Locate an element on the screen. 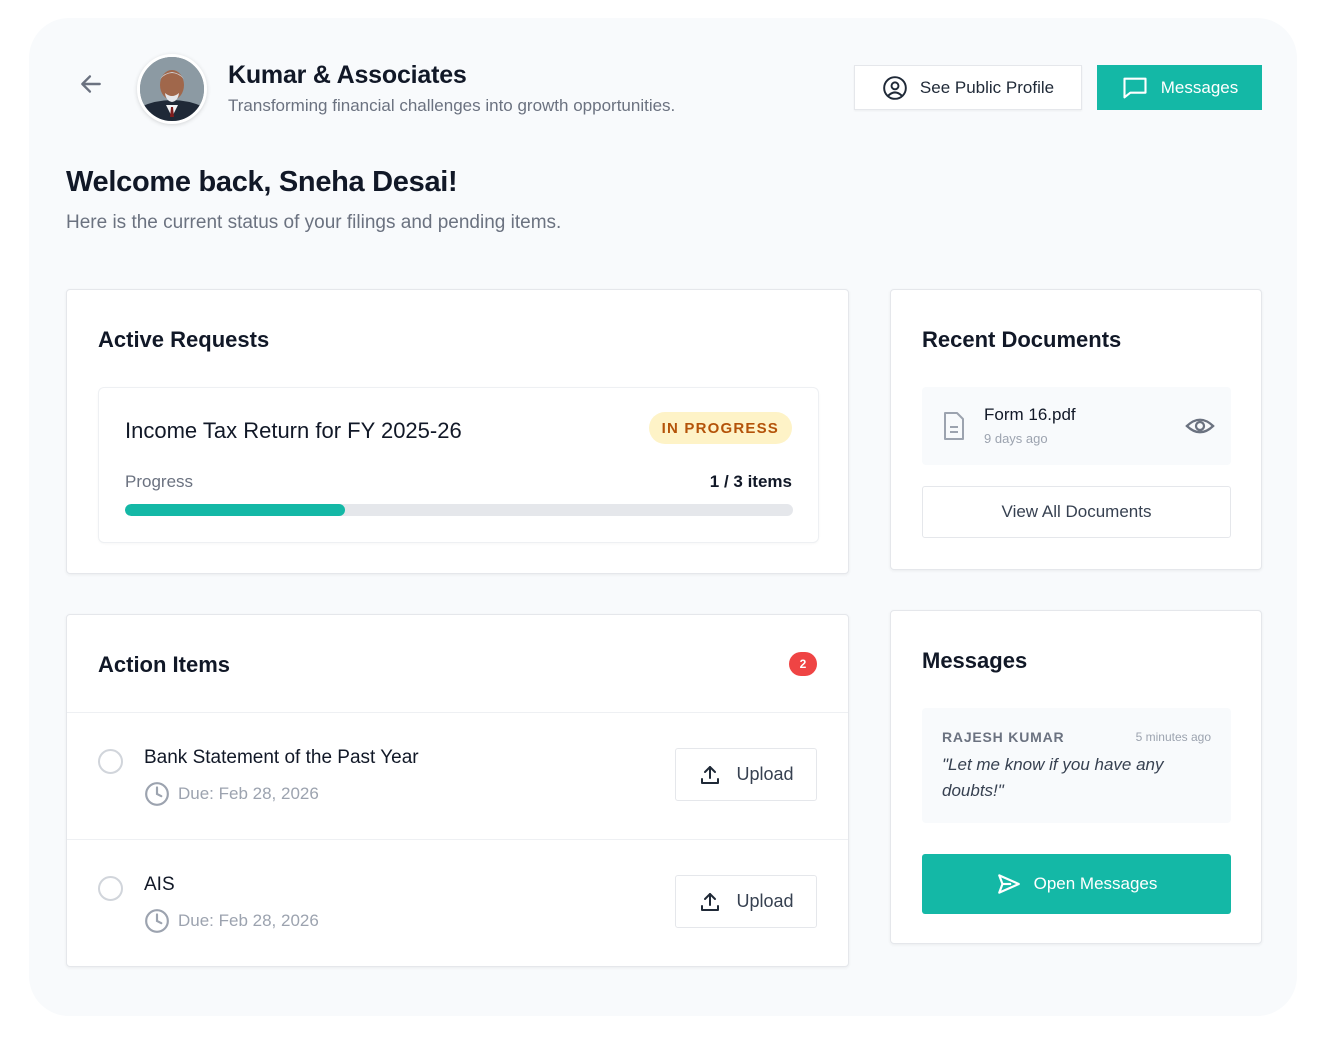 This screenshot has width=1324, height=1038. messages-title: Messages is located at coordinates (975, 660).